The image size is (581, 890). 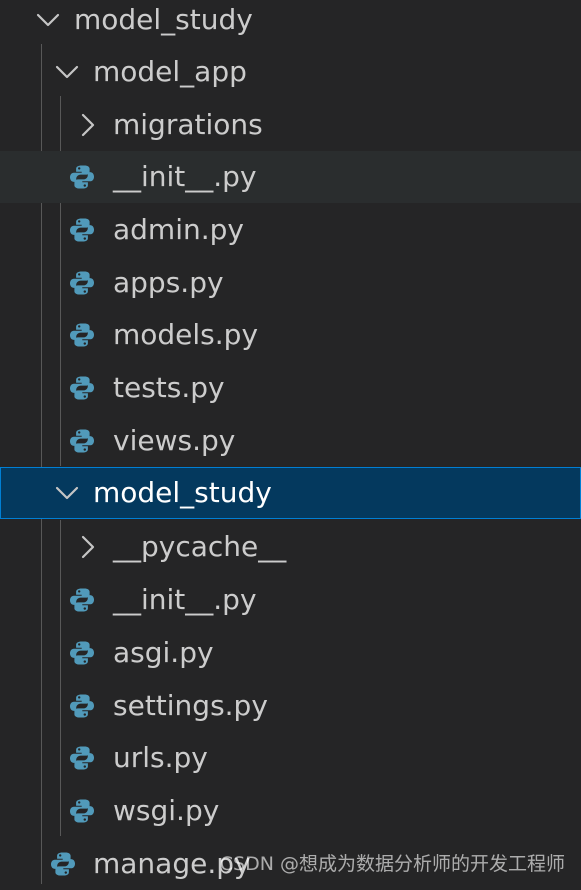 I want to click on file-label: tests.py, so click(x=169, y=387).